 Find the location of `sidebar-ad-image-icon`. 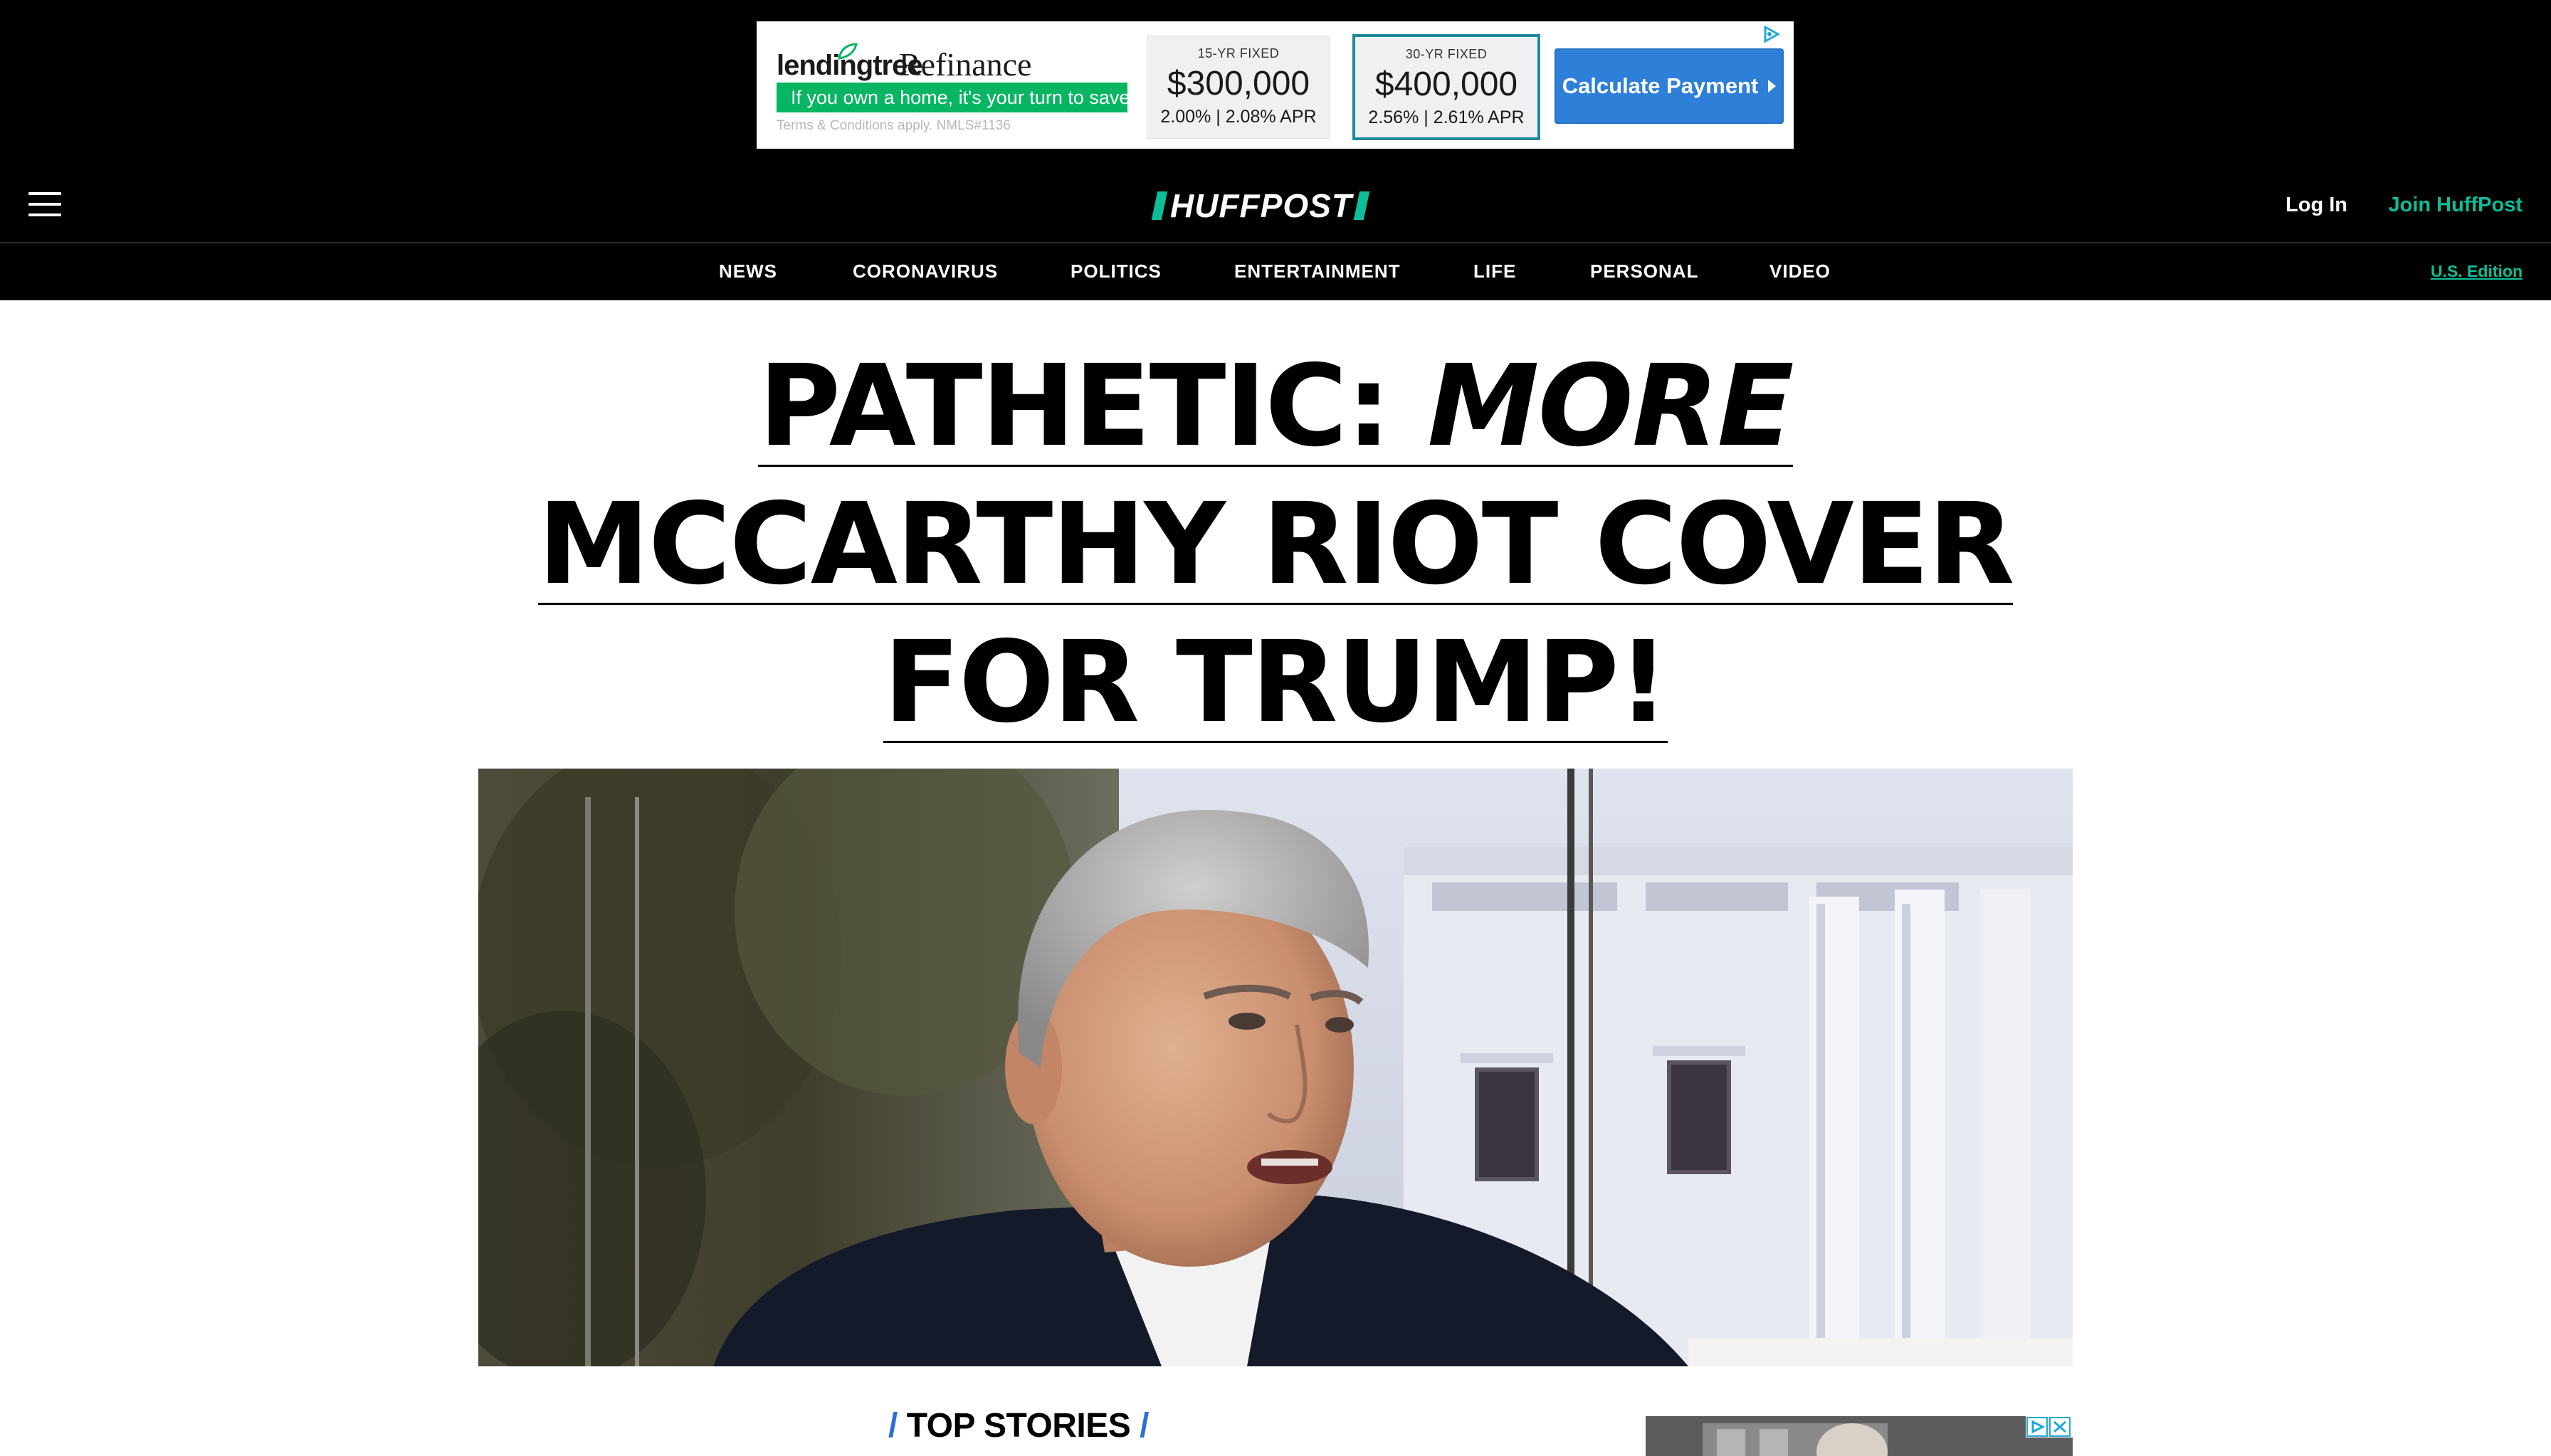

sidebar-ad-image-icon is located at coordinates (1860, 1436).